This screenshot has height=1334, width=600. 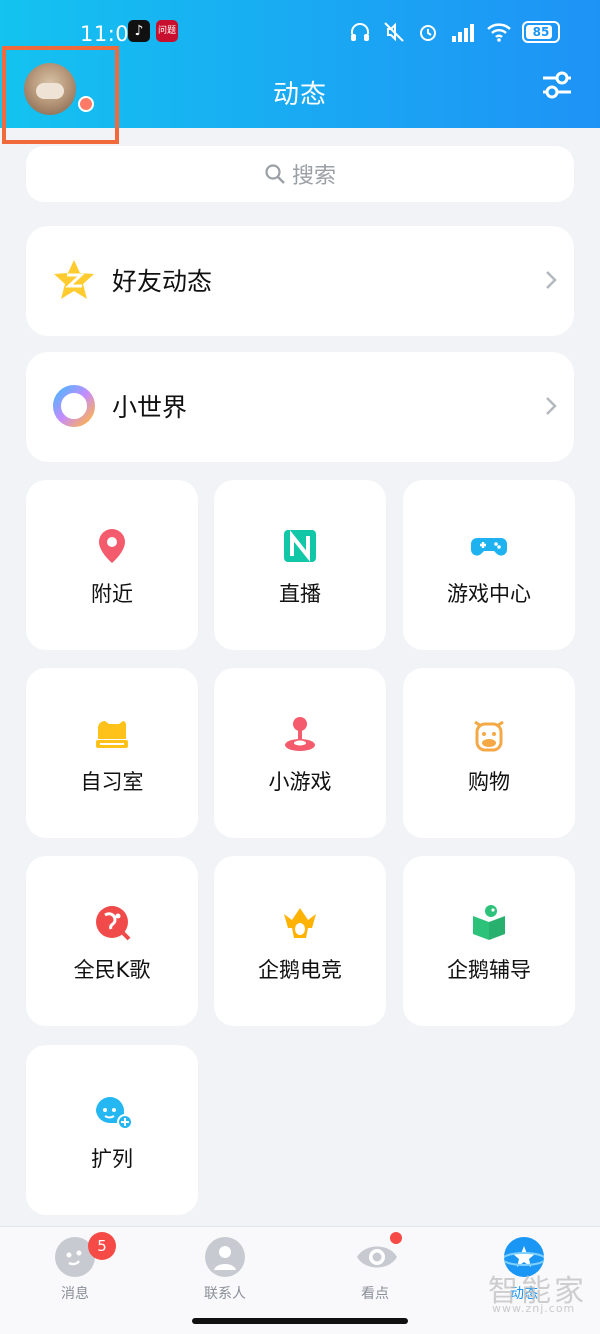 What do you see at coordinates (489, 922) in the screenshot?
I see `tutoring-book-icon` at bounding box center [489, 922].